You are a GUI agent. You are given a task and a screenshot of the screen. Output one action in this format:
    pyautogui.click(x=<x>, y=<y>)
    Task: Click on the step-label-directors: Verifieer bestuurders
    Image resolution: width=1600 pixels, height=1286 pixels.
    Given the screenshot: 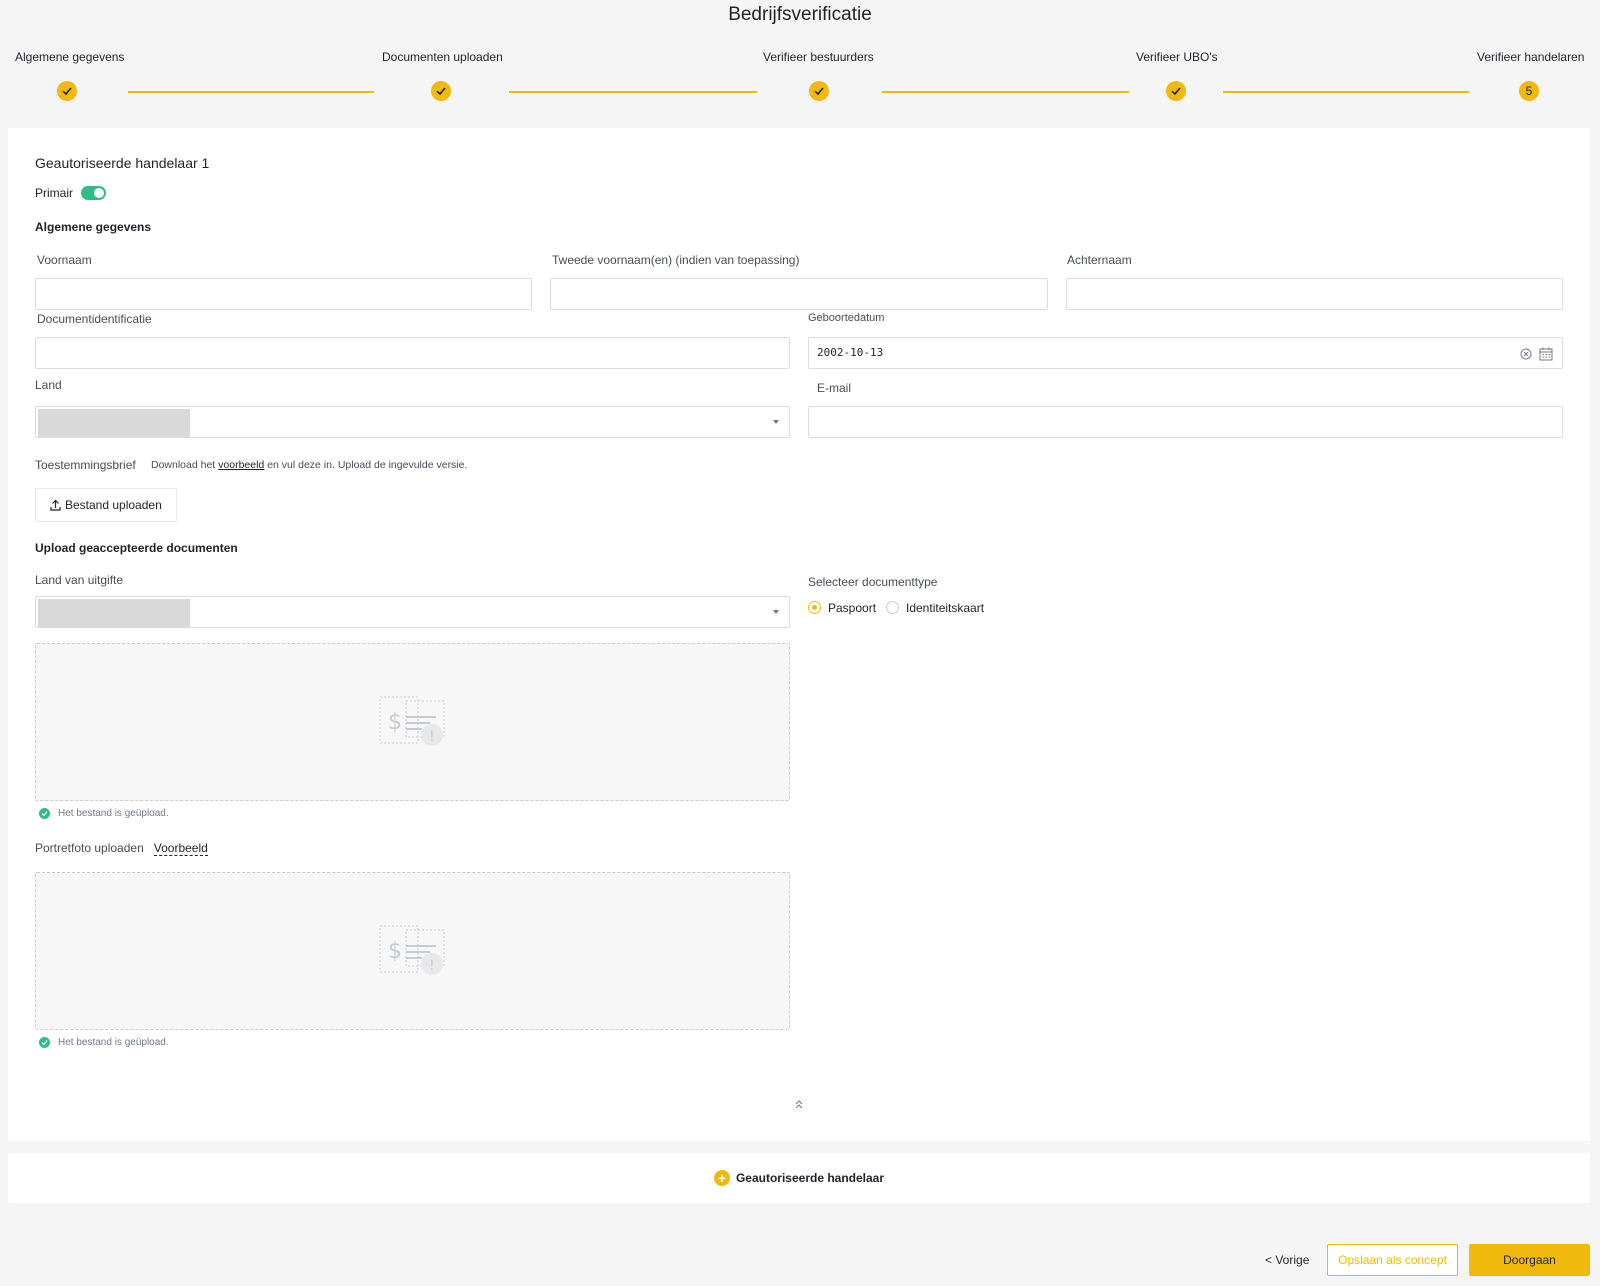 What is the action you would take?
    pyautogui.click(x=818, y=57)
    